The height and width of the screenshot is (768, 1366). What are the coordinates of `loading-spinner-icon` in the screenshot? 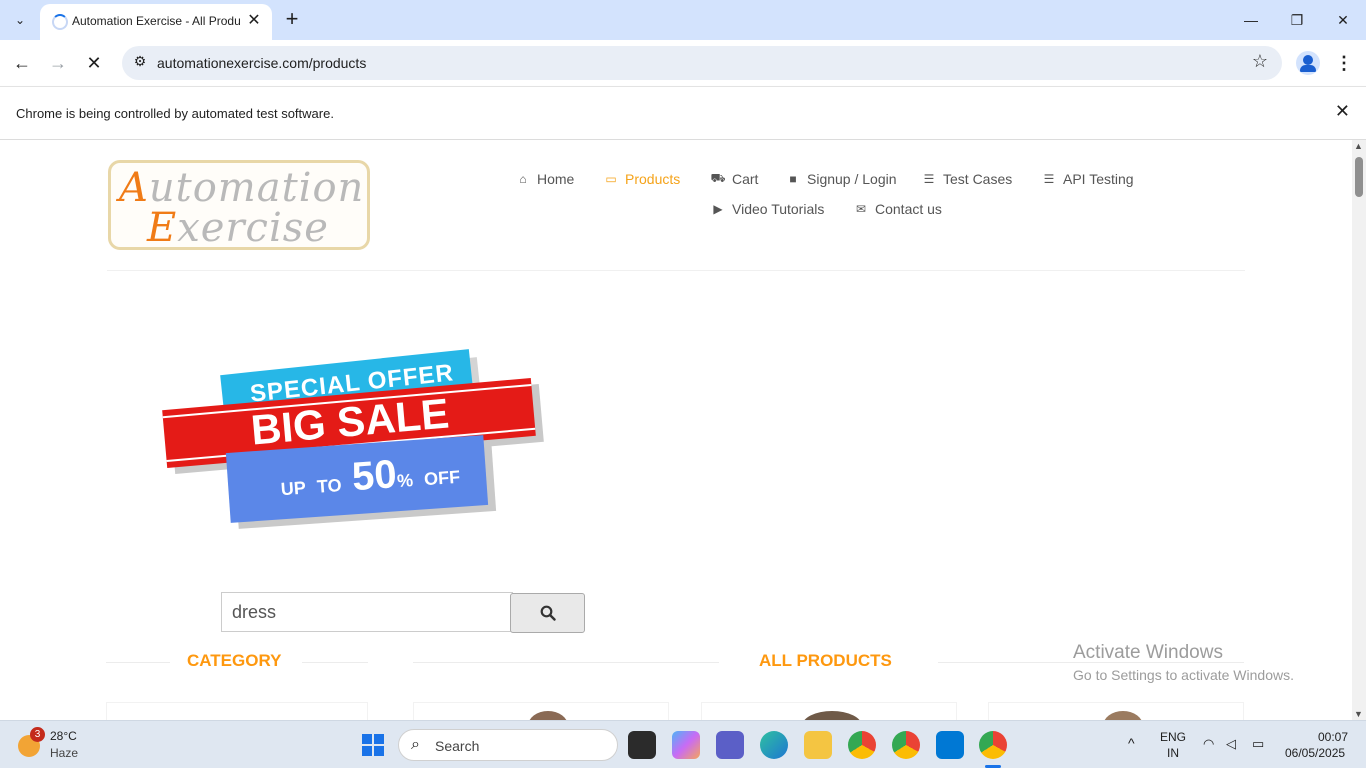 It's located at (60, 22).